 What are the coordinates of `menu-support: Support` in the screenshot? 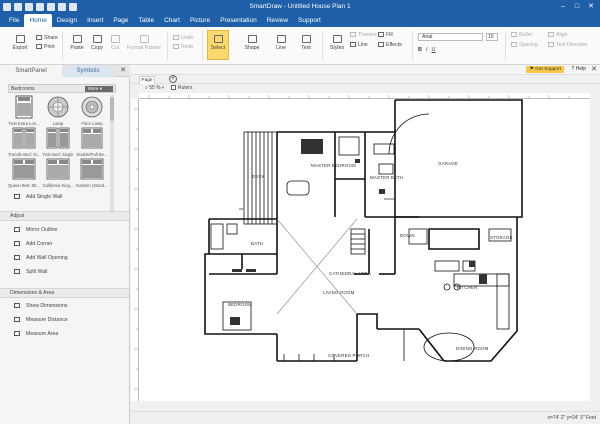 It's located at (309, 20).